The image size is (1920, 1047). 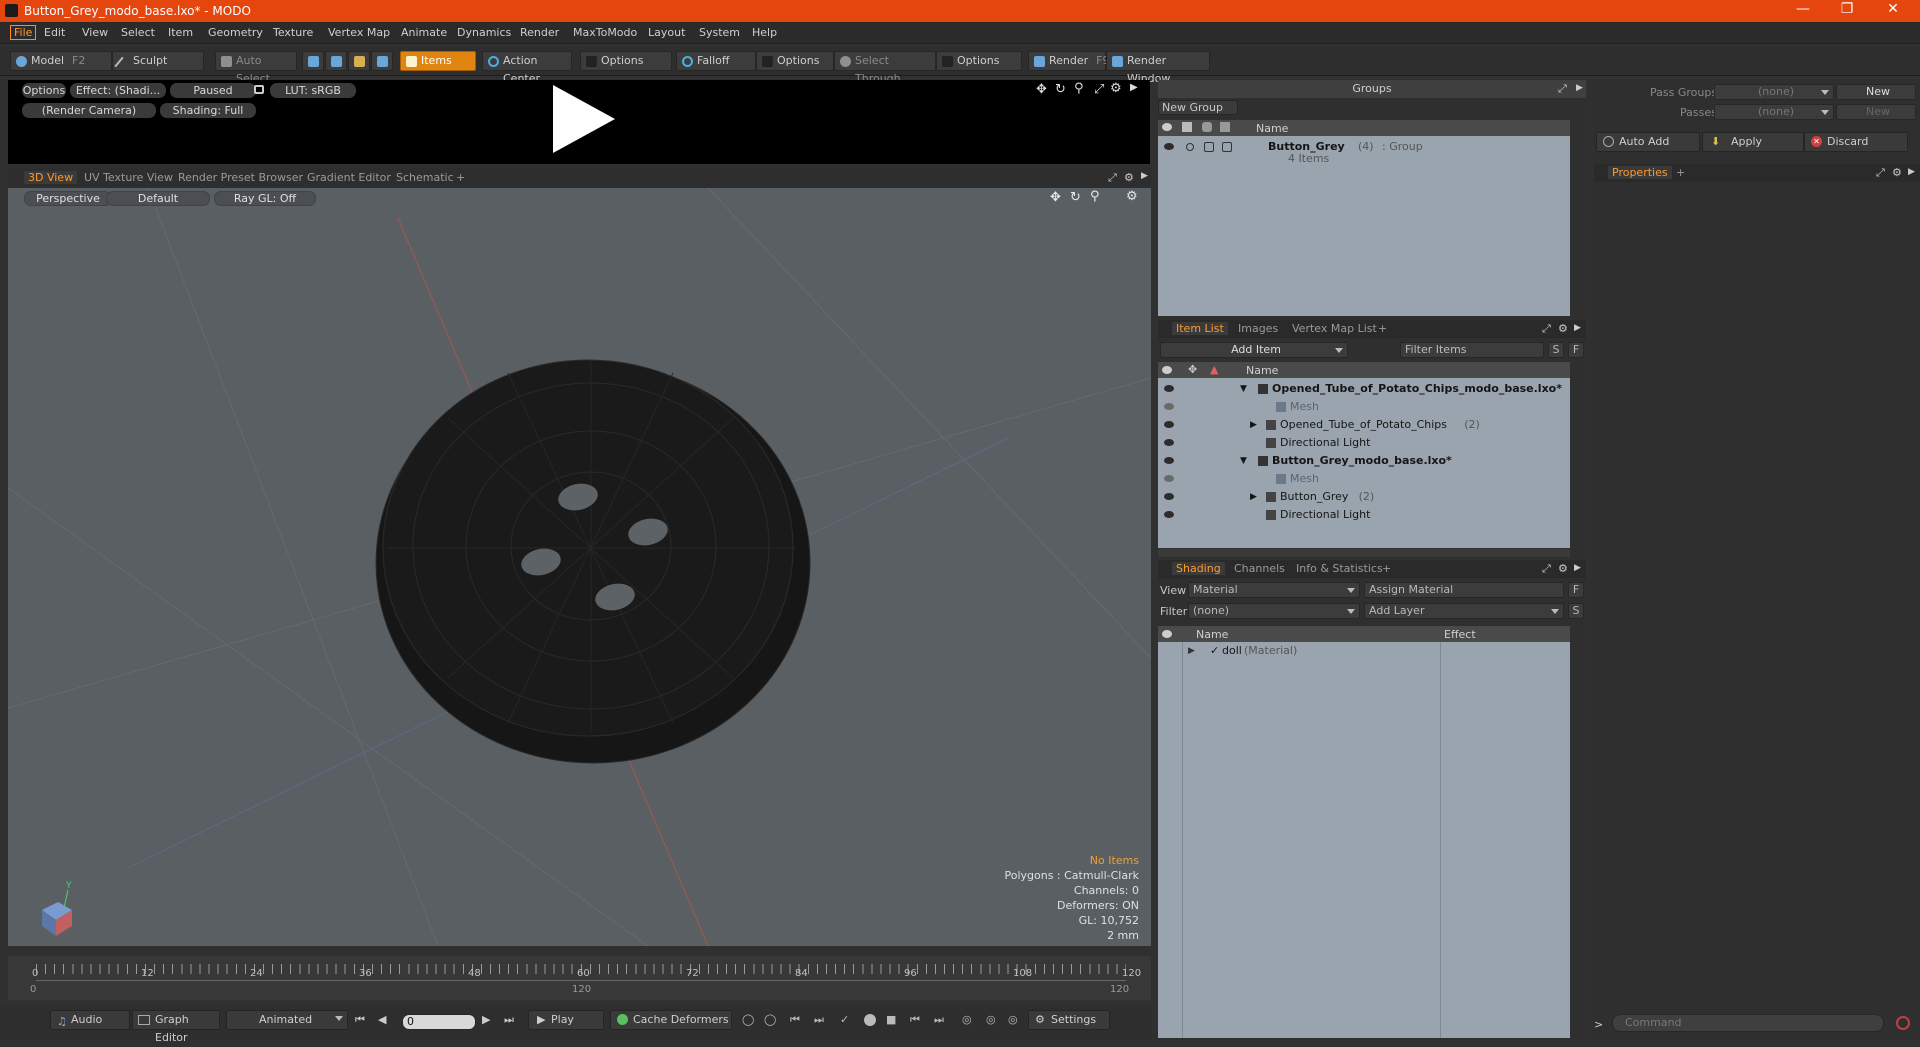 I want to click on next-key-frame-icon: ⏭, so click(x=939, y=1020).